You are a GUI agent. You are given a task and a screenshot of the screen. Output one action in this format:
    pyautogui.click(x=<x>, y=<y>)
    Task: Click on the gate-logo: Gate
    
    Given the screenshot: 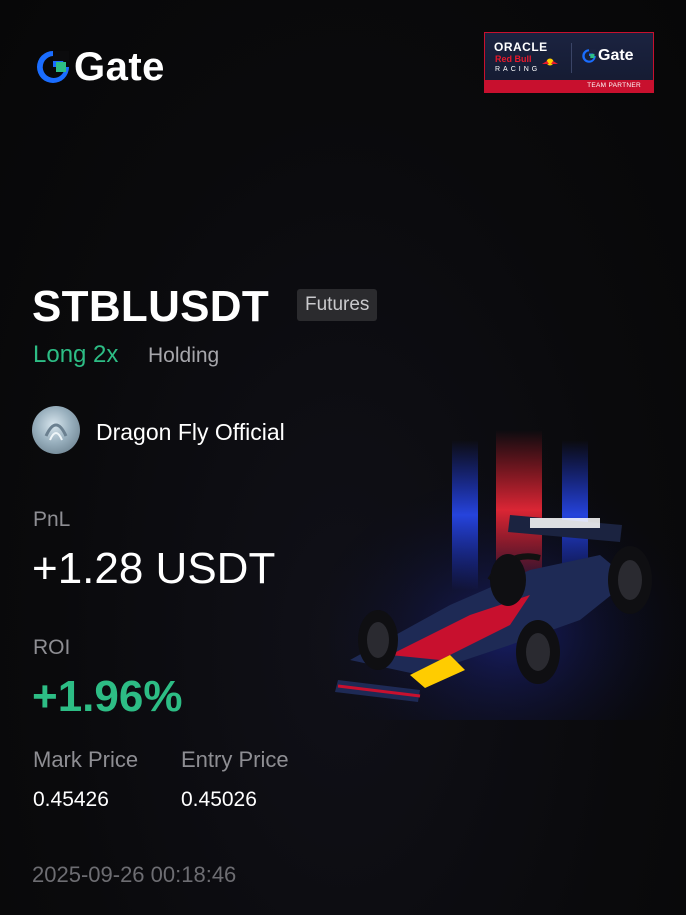 What is the action you would take?
    pyautogui.click(x=99, y=67)
    